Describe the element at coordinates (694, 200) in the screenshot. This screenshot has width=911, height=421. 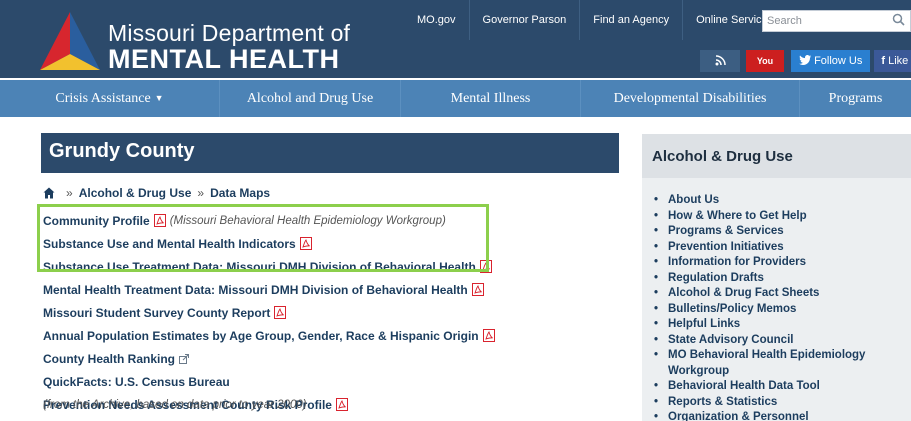
I see `sidebar-item-label: About Us` at that location.